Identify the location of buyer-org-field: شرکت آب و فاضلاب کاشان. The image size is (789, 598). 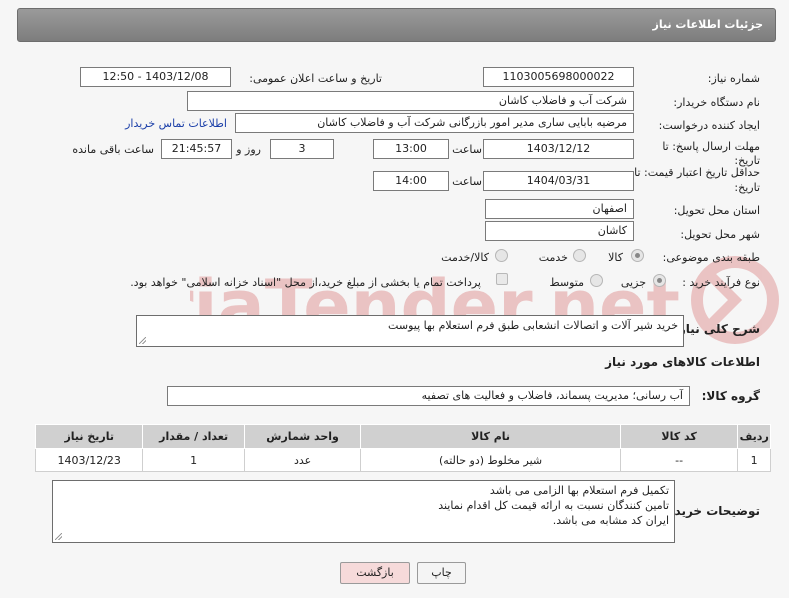
(410, 101).